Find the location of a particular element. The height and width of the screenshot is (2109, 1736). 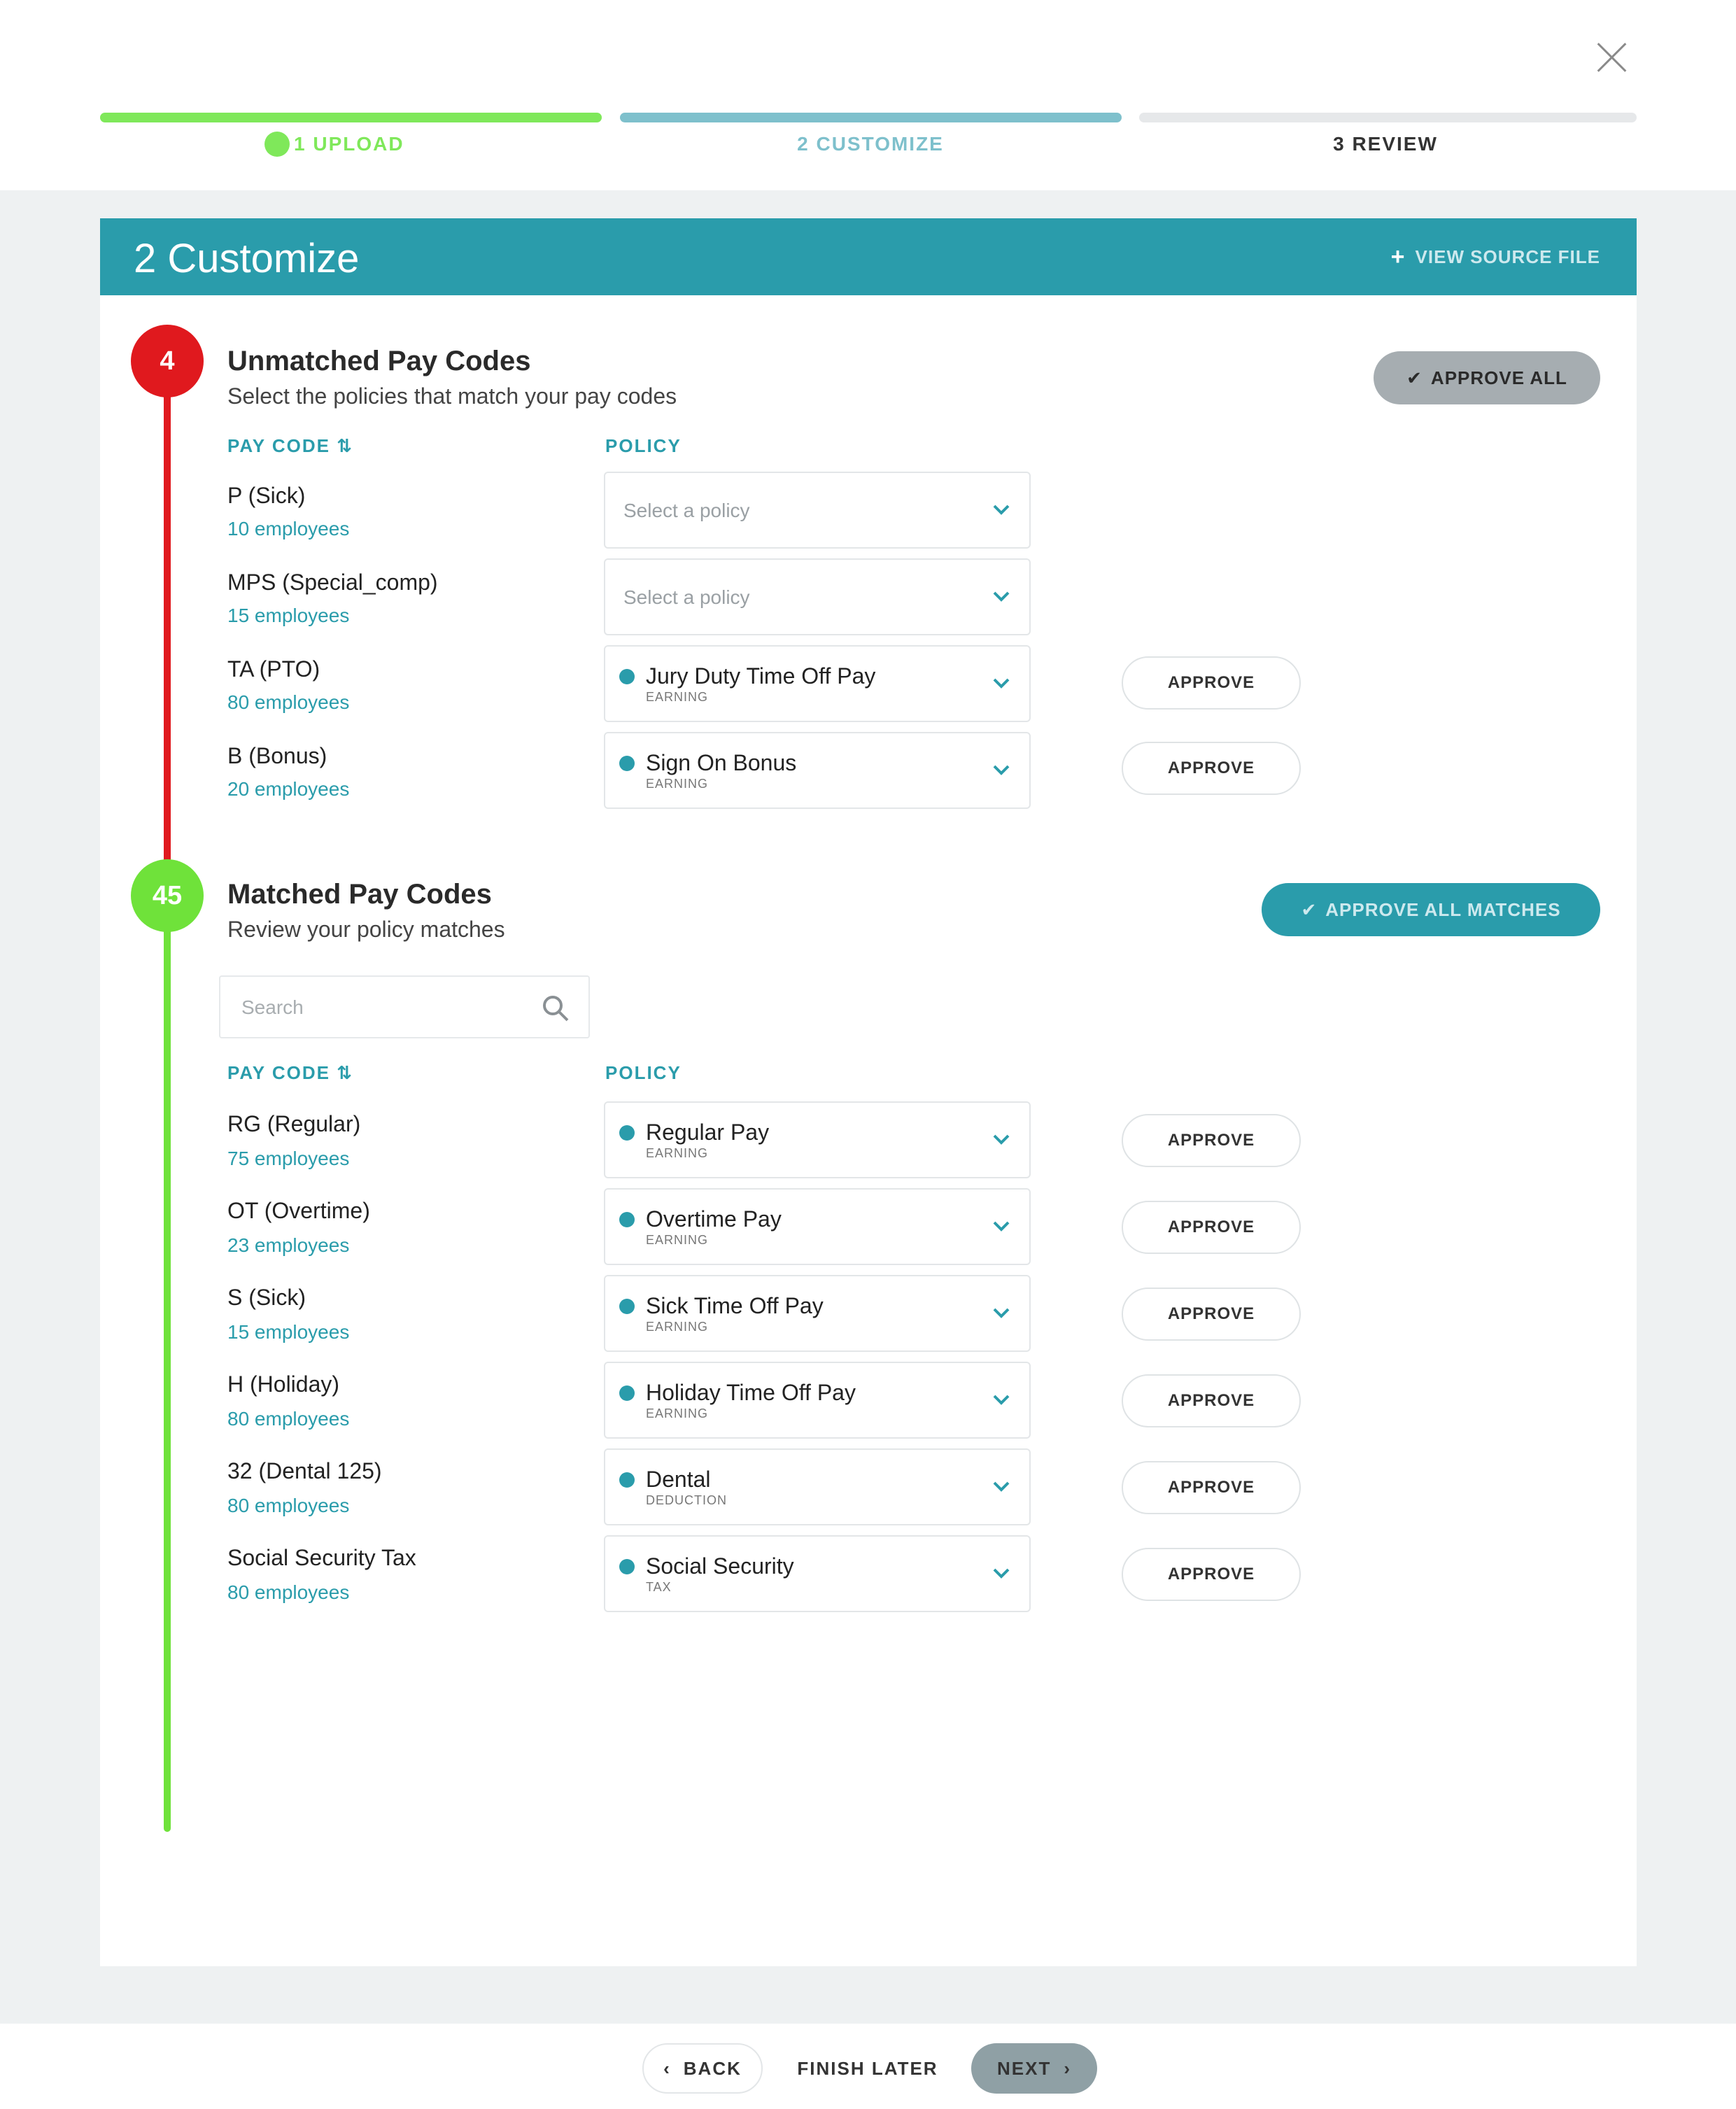

pay-code-employees-link: 20 employees is located at coordinates (288, 789).